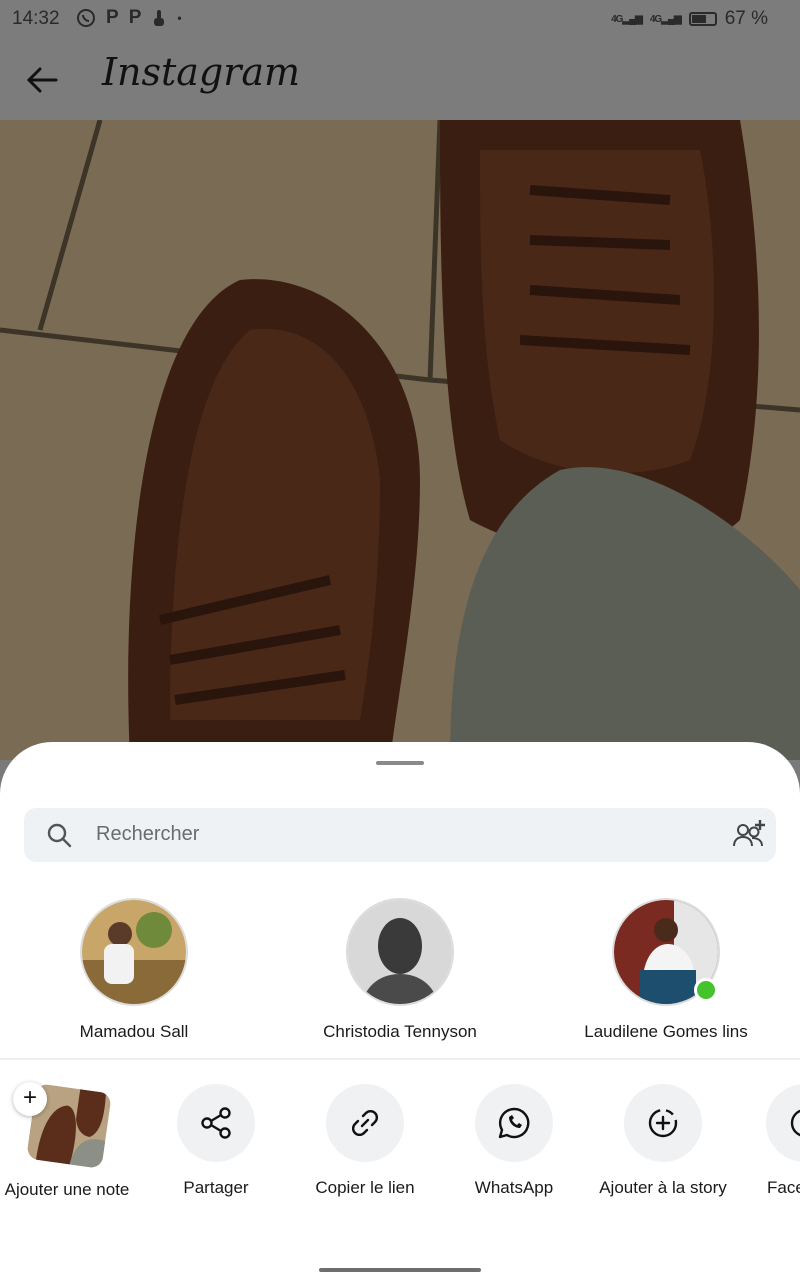  I want to click on notification-icons: P P •, so click(129, 18).